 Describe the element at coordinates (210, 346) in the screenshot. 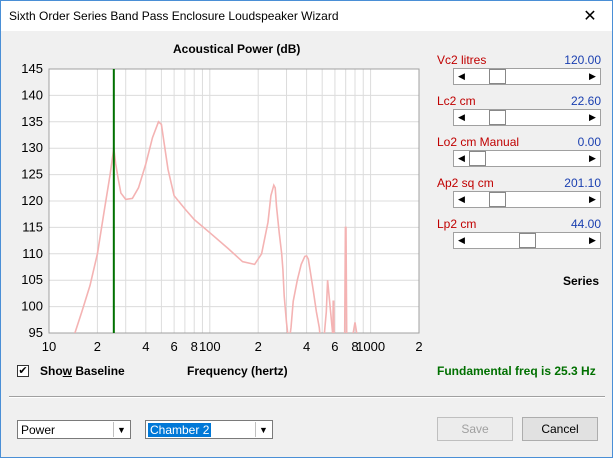

I see `x-tick-label: 100` at that location.